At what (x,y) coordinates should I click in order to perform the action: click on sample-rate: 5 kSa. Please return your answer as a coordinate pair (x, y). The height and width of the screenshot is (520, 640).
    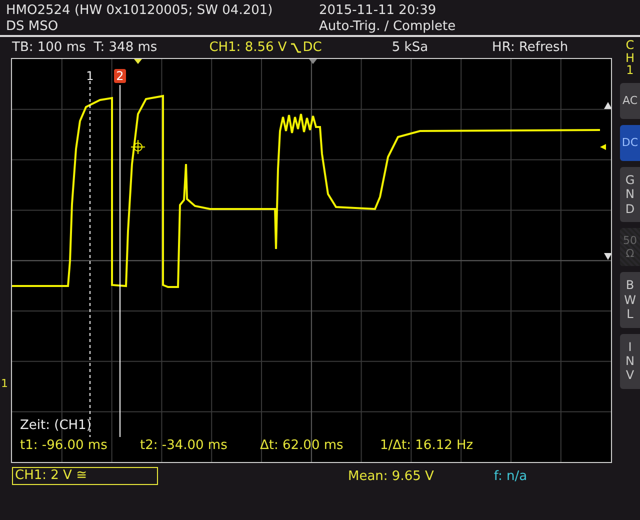
    Looking at the image, I should click on (410, 47).